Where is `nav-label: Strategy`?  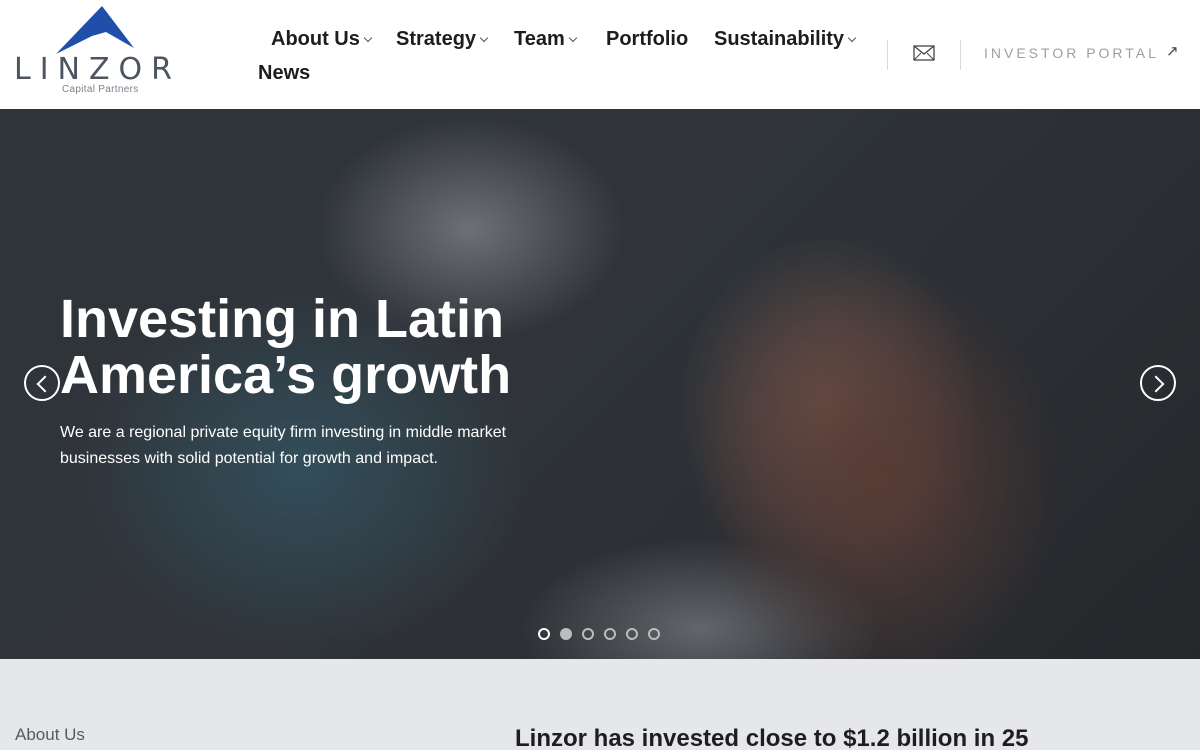
nav-label: Strategy is located at coordinates (436, 39).